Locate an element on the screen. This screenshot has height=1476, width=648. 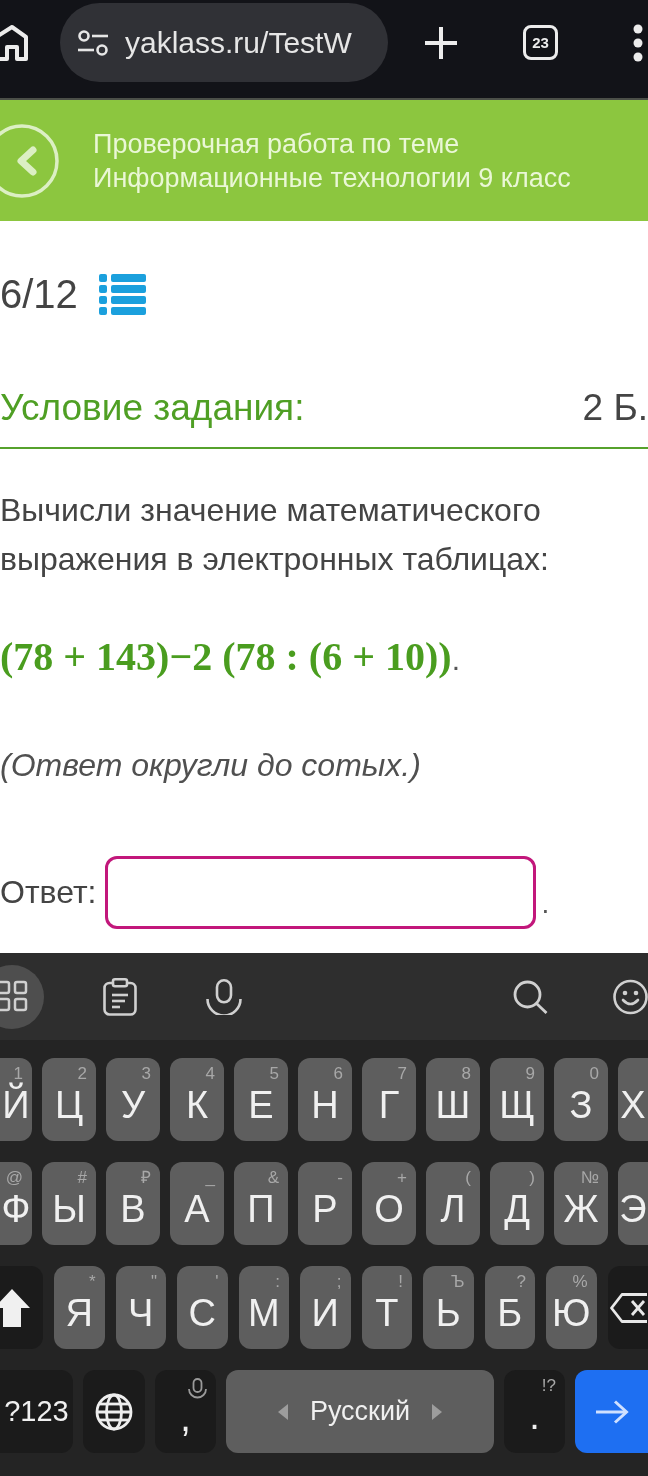
address-bar: yaklass.ru/TestW is located at coordinates (224, 42).